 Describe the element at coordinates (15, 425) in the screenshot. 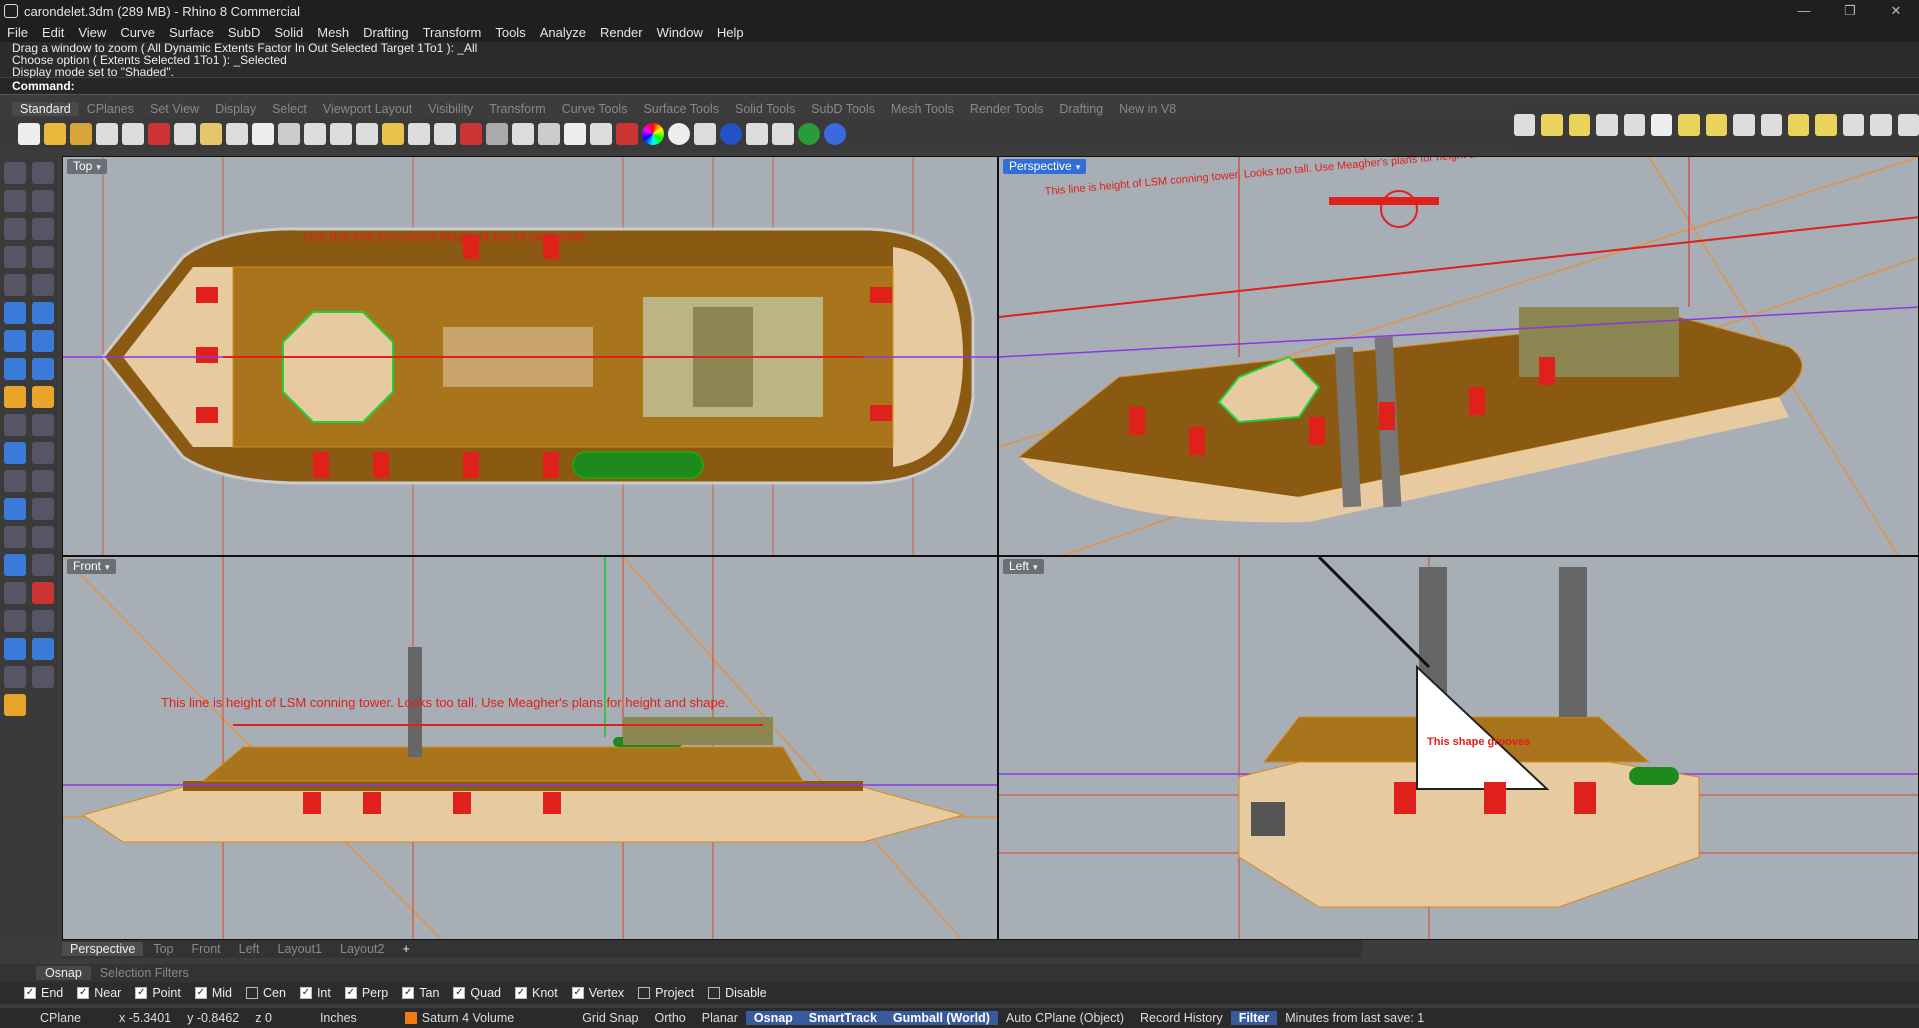

I see `split-icon` at that location.